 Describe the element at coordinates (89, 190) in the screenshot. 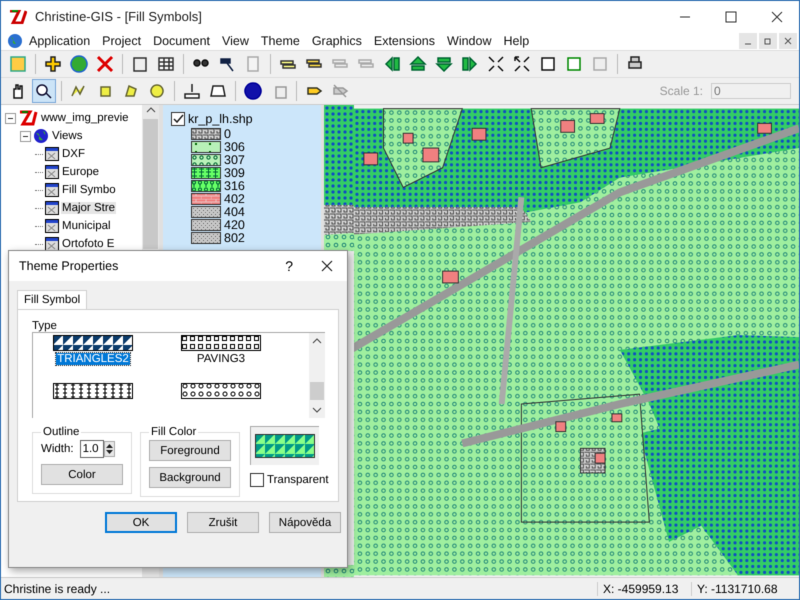

I see `tree-item: Fill Symbo` at that location.